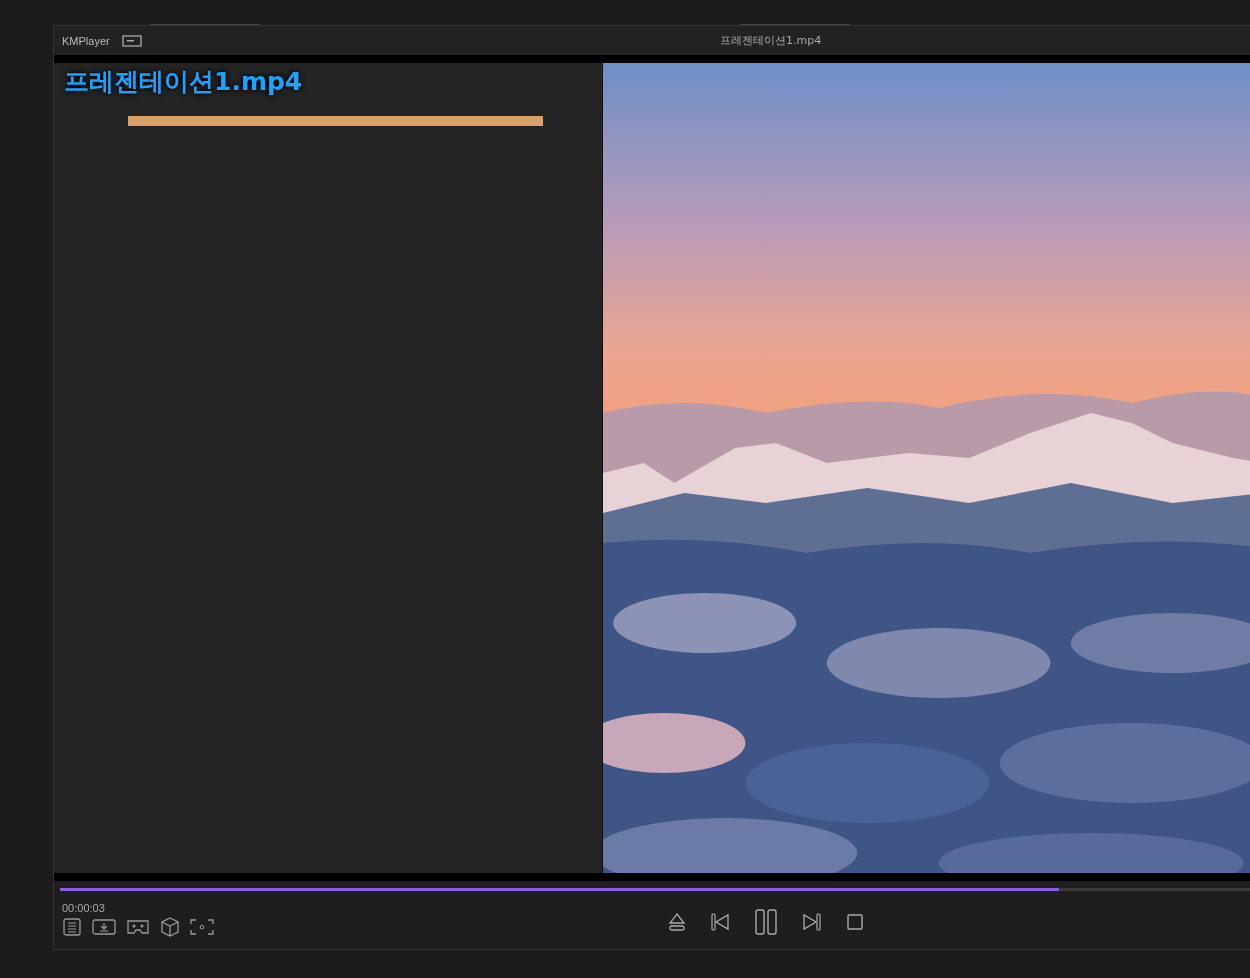 The image size is (1250, 978). I want to click on window-title: 프레젠테이션1.mp4, so click(771, 40).